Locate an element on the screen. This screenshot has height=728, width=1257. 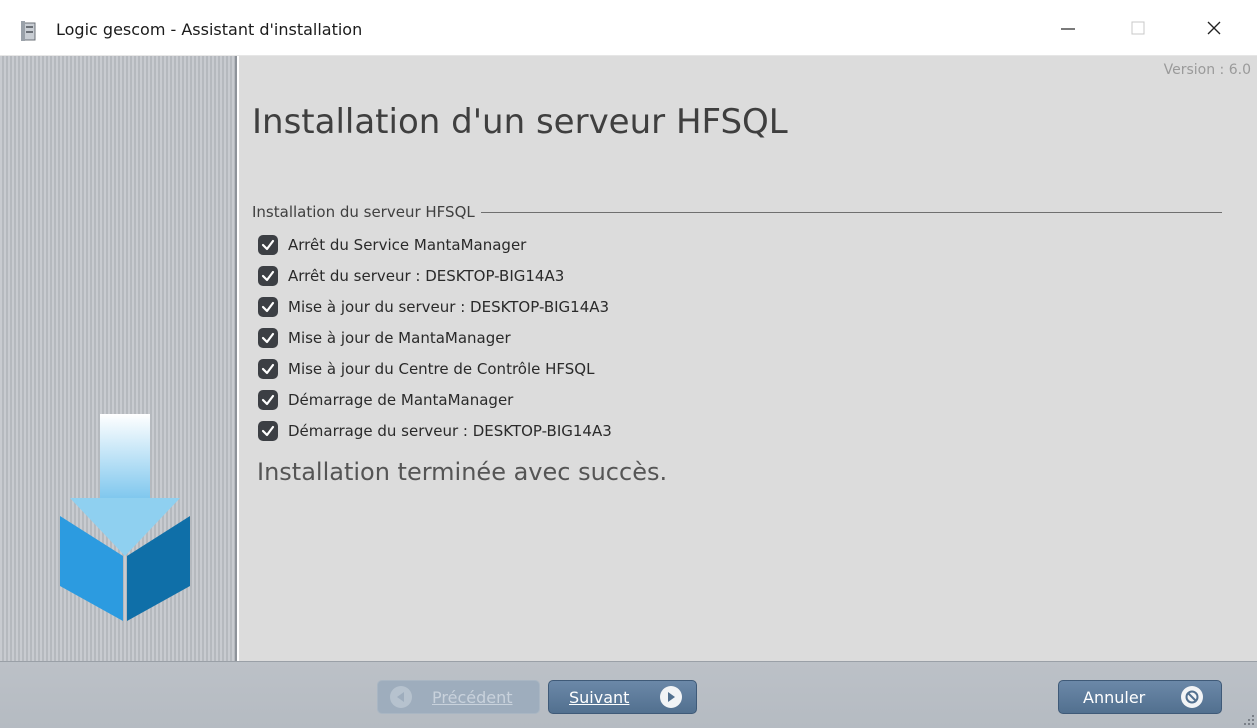
wizard-footer: Précédent Suivant Annuler is located at coordinates (628, 694).